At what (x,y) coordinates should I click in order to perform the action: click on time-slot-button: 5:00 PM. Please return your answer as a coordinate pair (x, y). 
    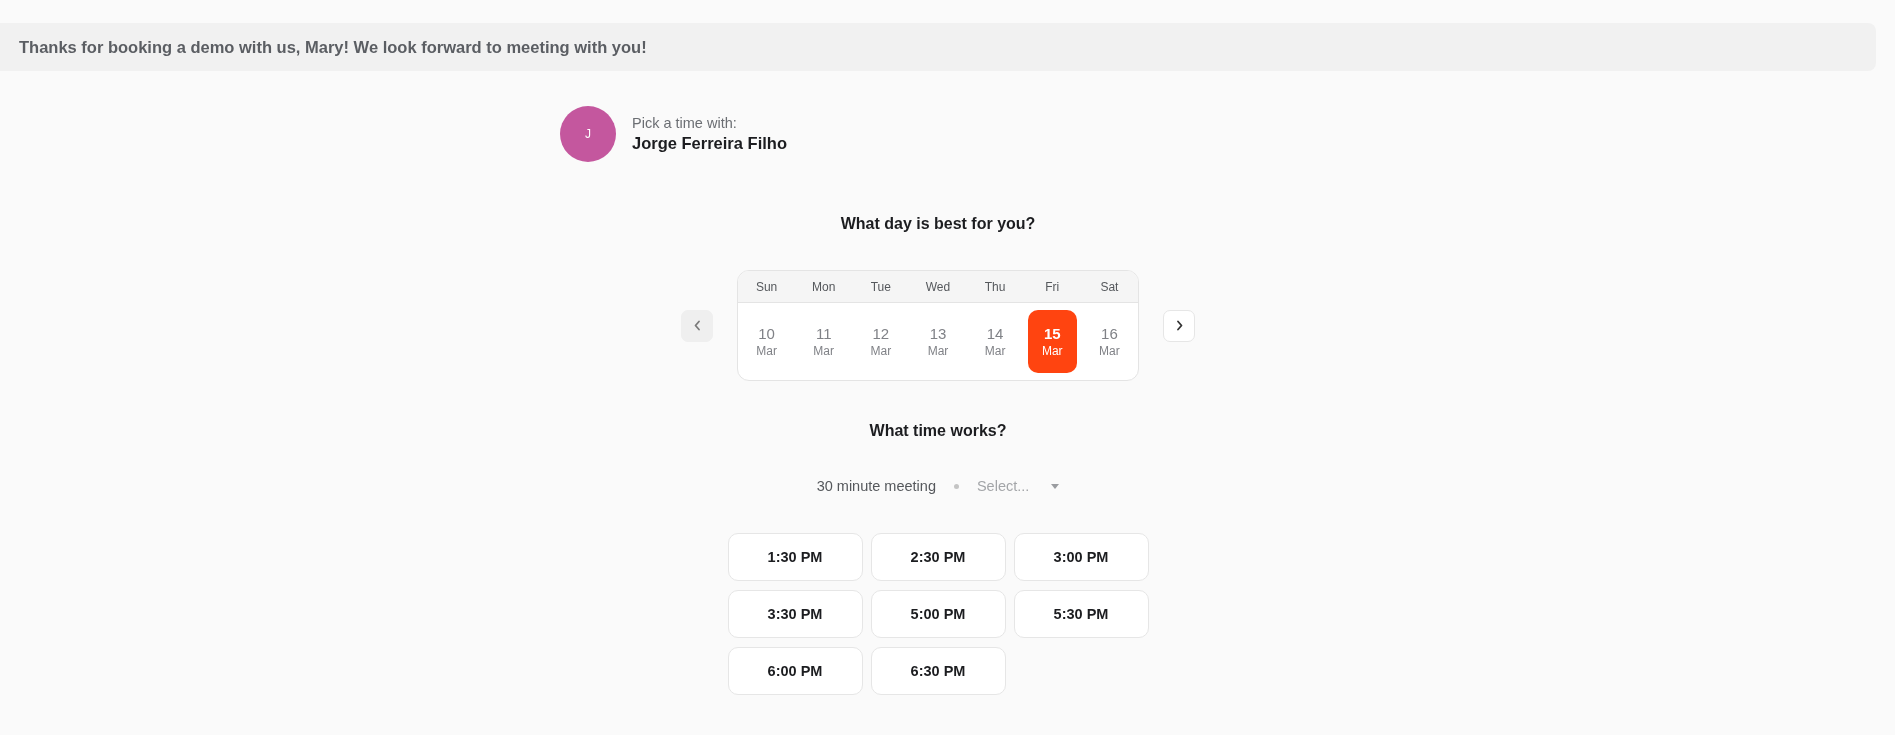
    Looking at the image, I should click on (938, 614).